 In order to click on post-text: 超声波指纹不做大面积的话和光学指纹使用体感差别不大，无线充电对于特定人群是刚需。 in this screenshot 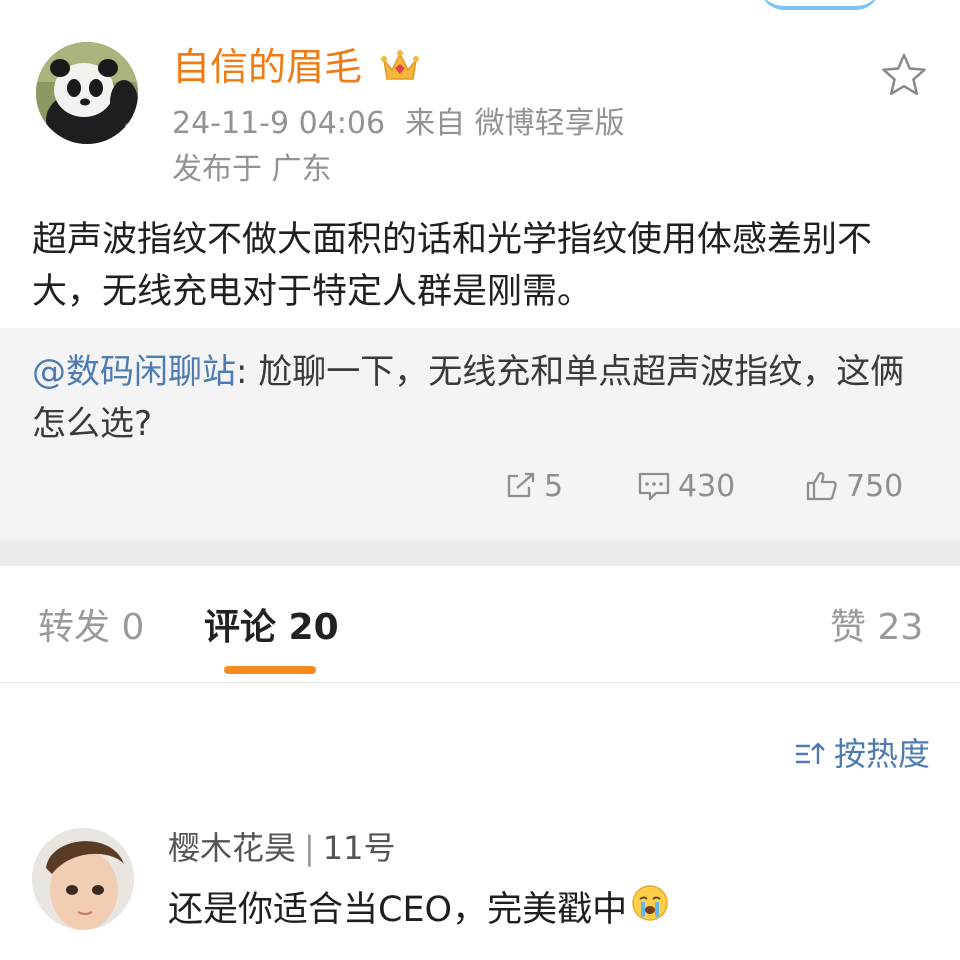, I will do `click(452, 266)`.